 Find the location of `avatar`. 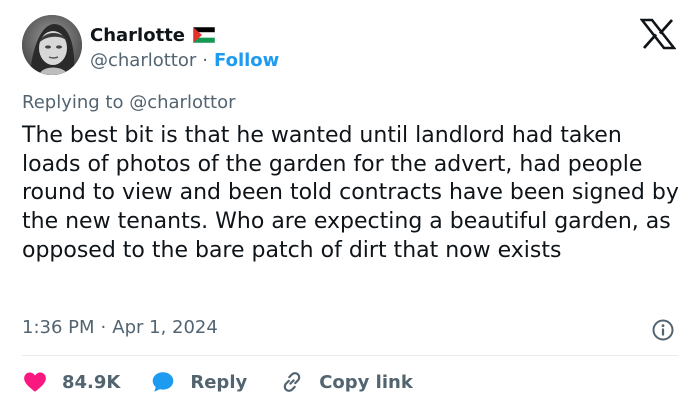

avatar is located at coordinates (52, 45).